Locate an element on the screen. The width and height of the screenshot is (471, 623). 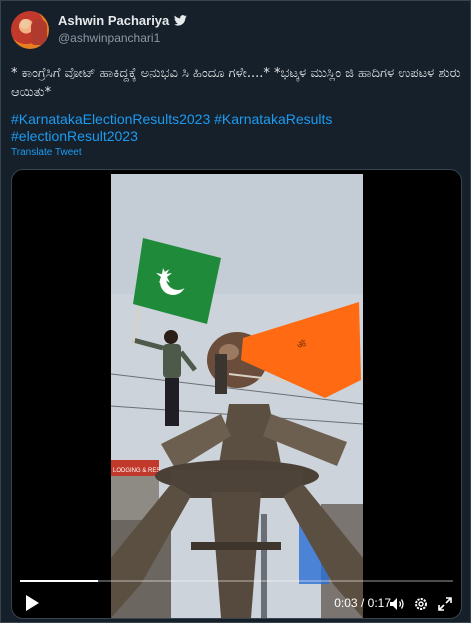
avatar is located at coordinates (30, 30).